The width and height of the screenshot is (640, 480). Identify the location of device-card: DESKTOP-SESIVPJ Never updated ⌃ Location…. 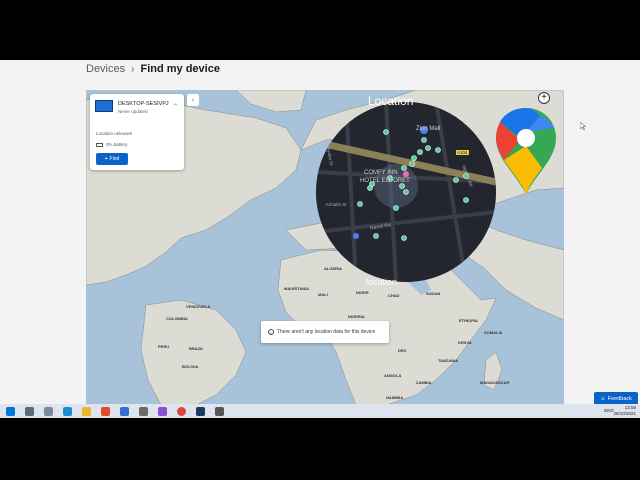
(137, 132).